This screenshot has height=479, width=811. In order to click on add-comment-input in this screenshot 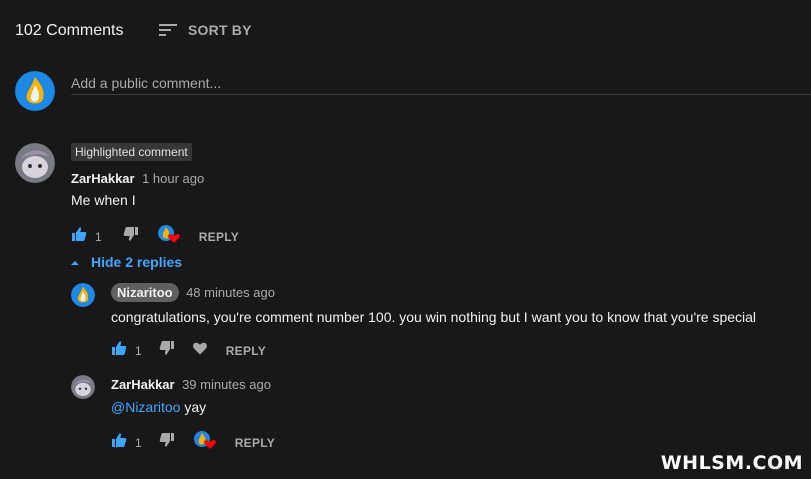, I will do `click(441, 83)`.